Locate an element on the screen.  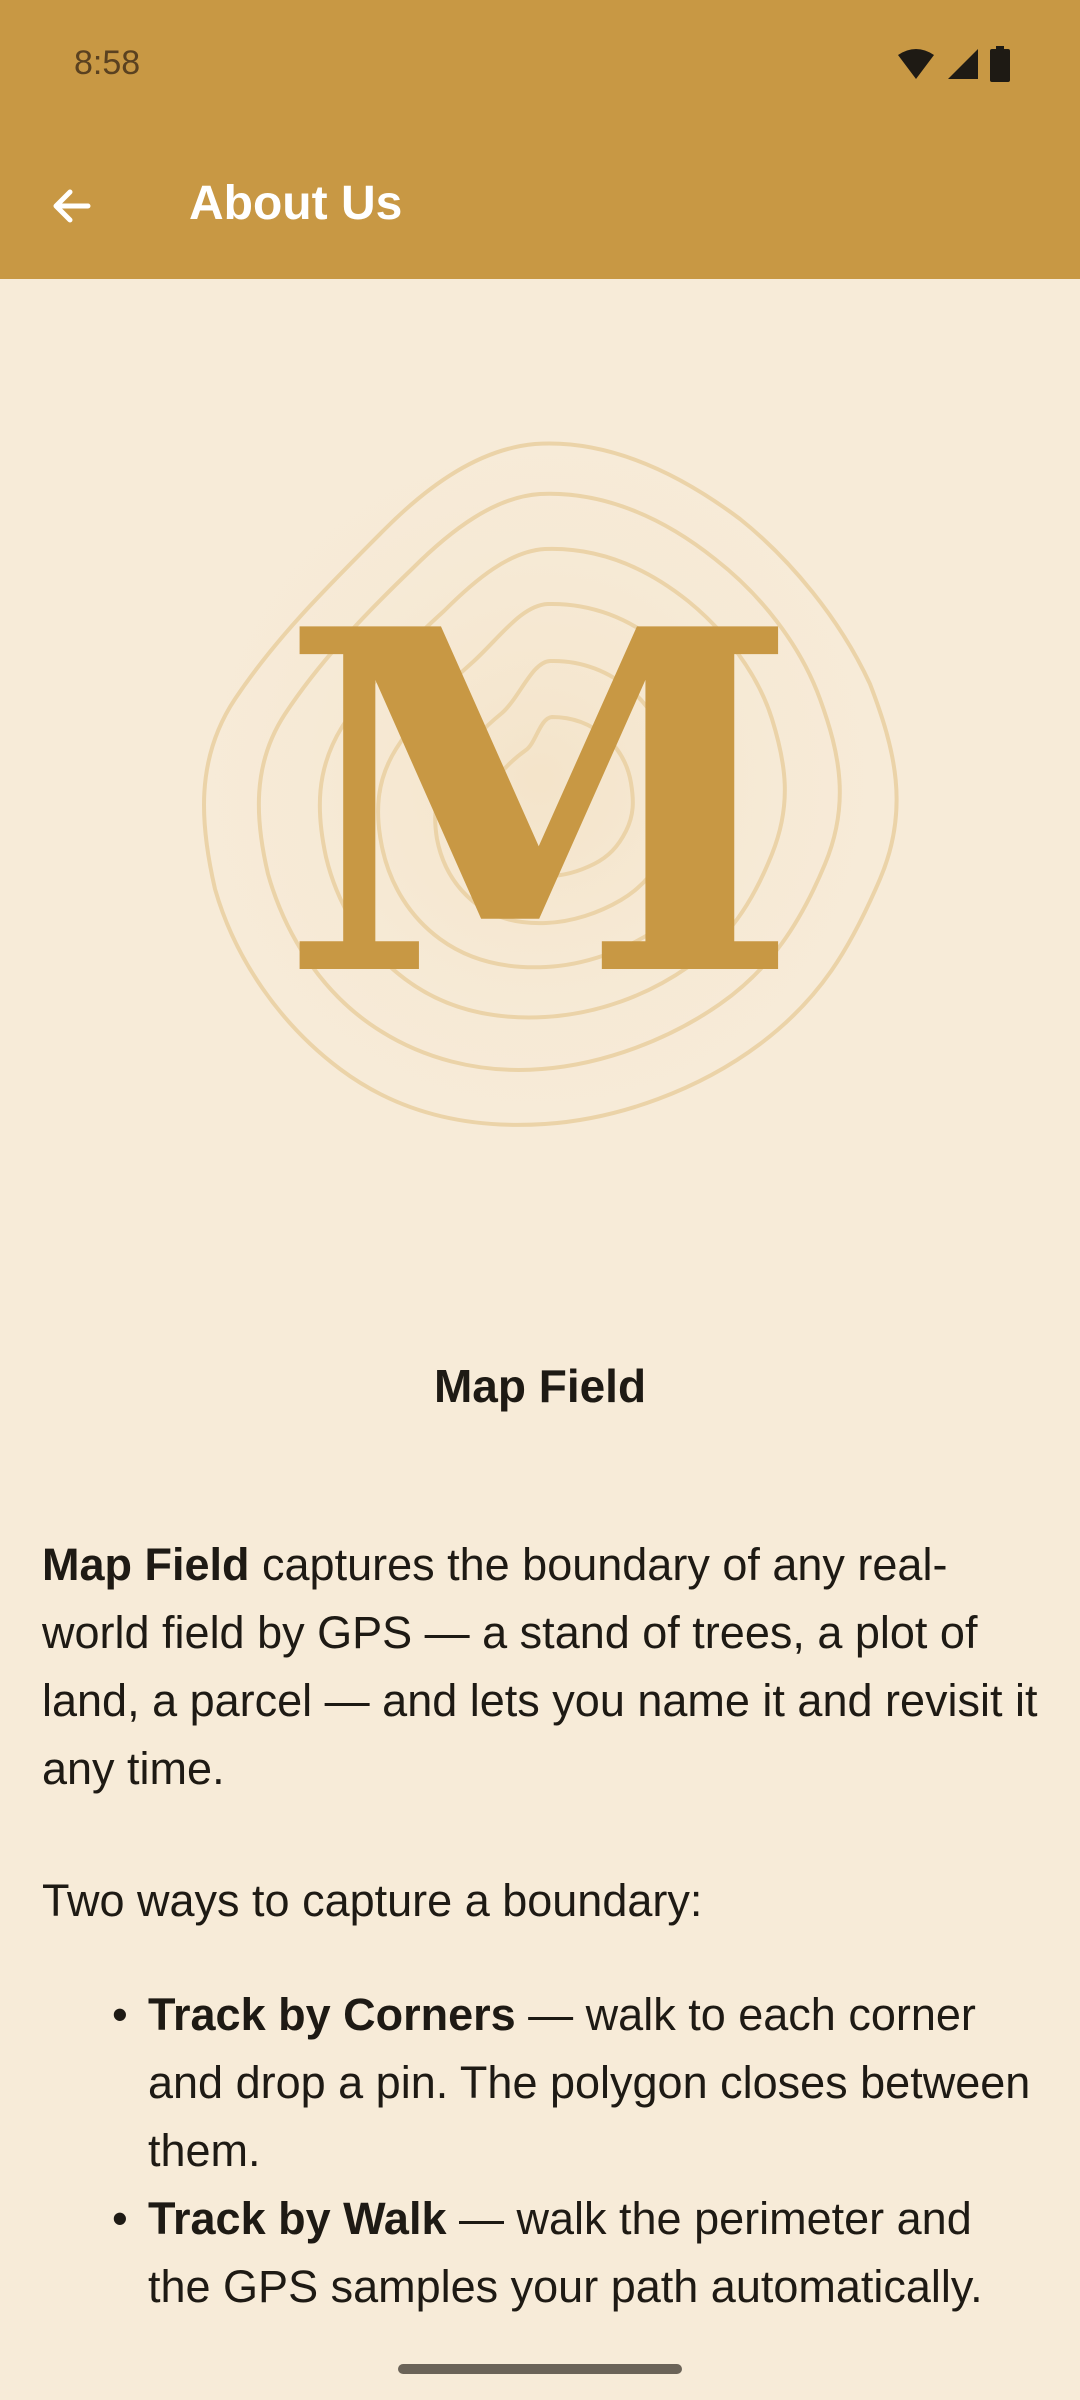
signal-icon is located at coordinates (963, 64).